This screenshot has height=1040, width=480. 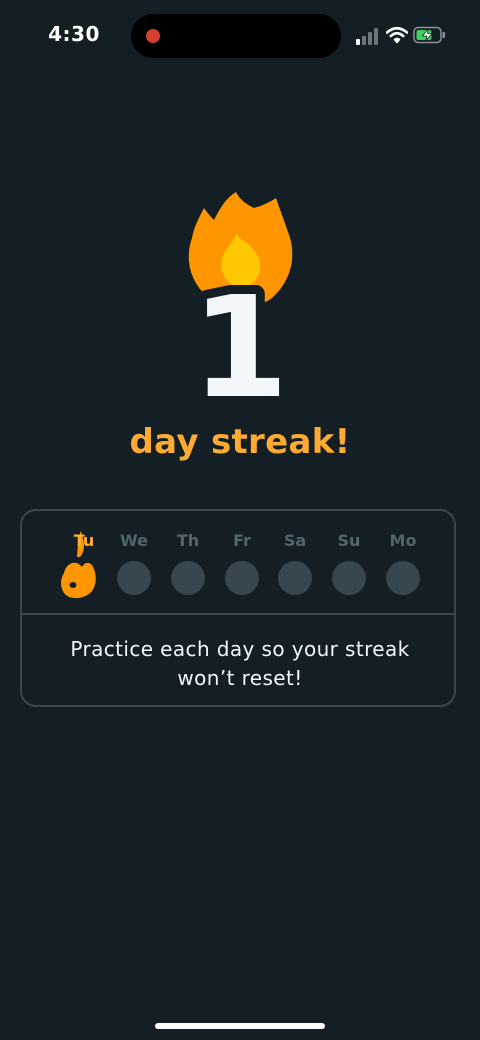 I want to click on day-thursday: Th, so click(x=188, y=567).